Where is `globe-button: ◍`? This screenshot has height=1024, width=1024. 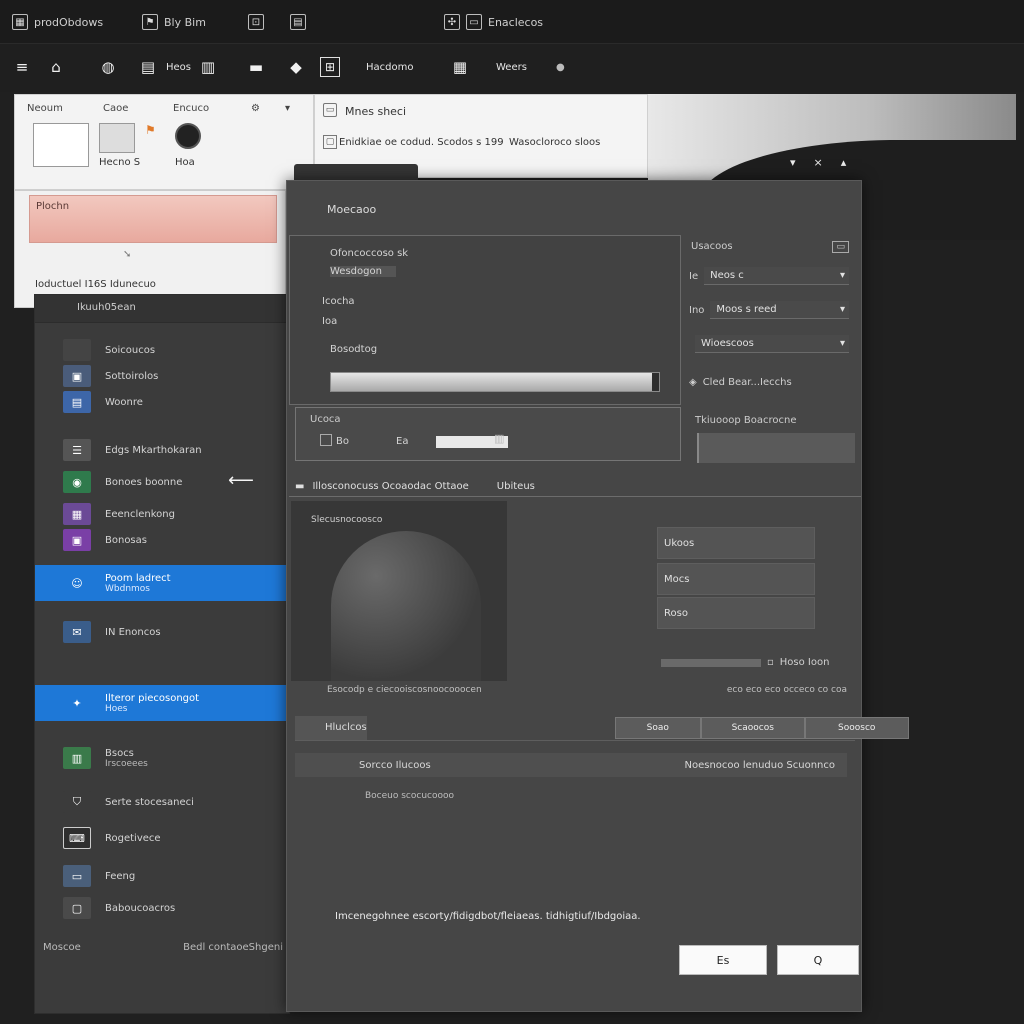 globe-button: ◍ is located at coordinates (108, 67).